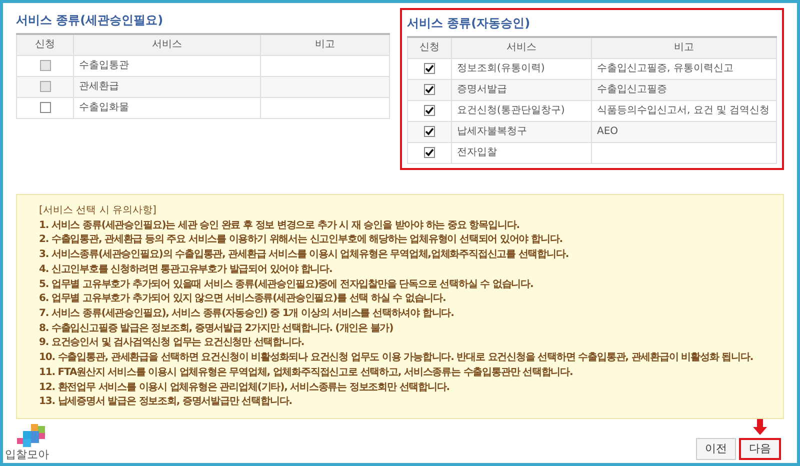  What do you see at coordinates (396, 358) in the screenshot?
I see `notice-item: 10. 수출입통관, 관세환급을 선택하면 요건신청이 비활성화되나 요건신청 업무도 이용 가능합니다. 반대로 요건신청을 선택하면 수출입통관, 관세환급이 비활성화 됩니다.` at bounding box center [396, 358].